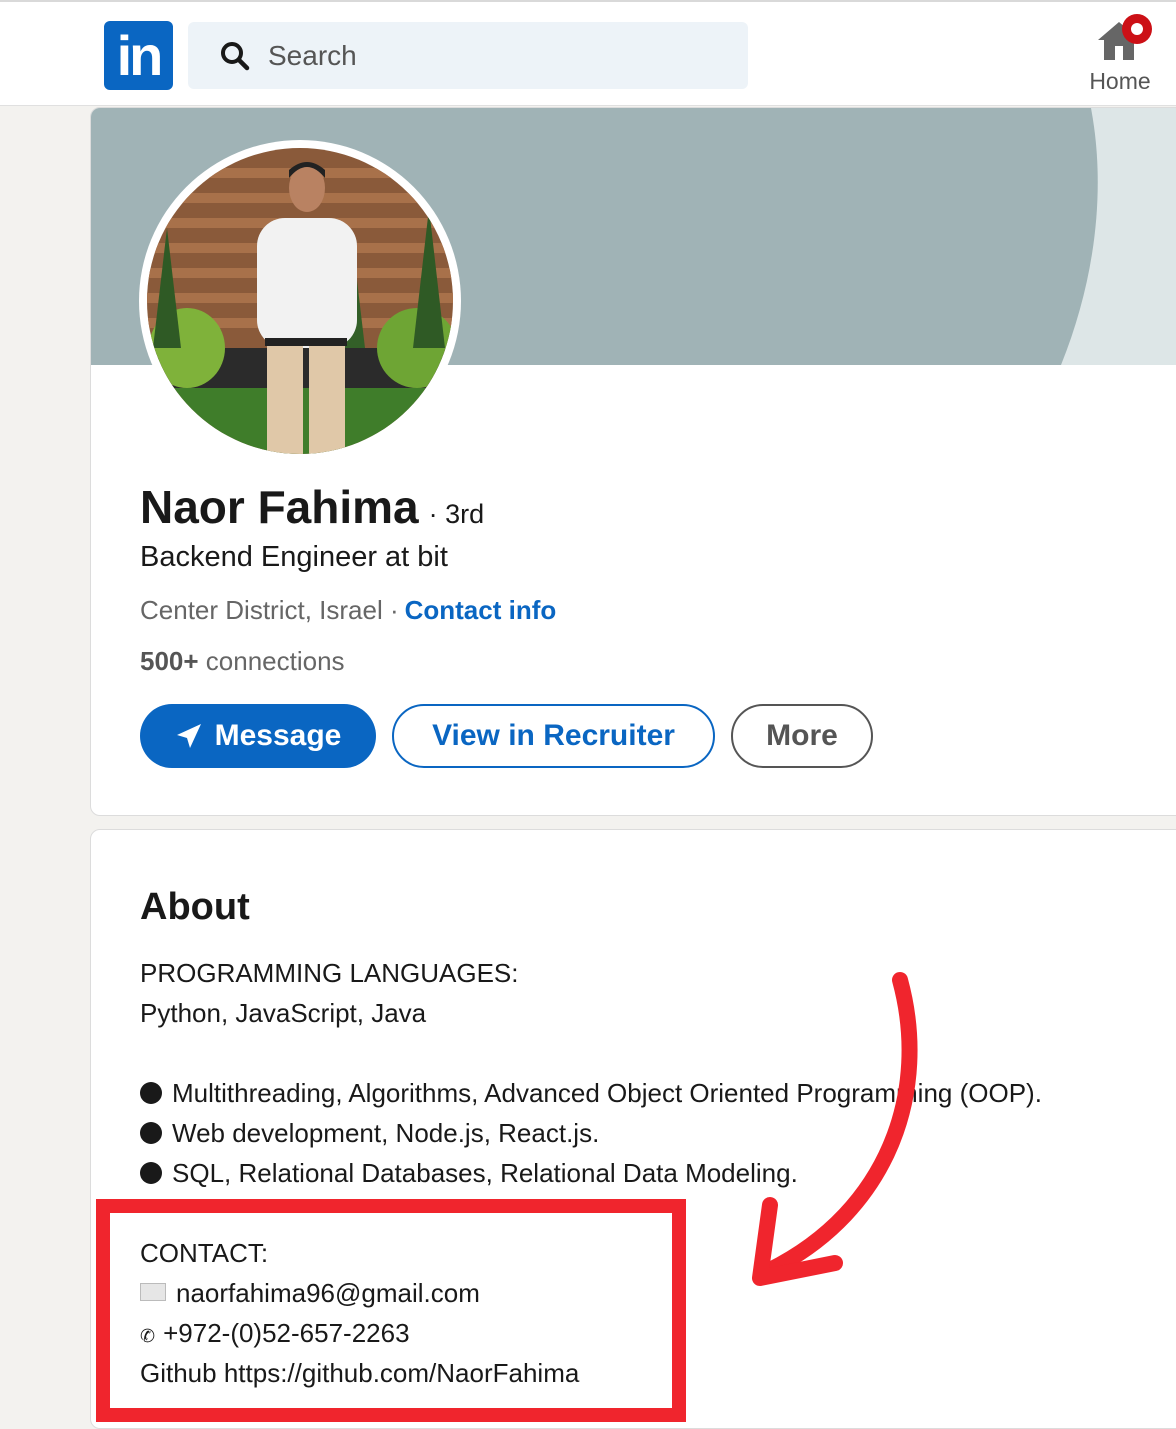 This screenshot has height=1429, width=1176. Describe the element at coordinates (835, 1129) in the screenshot. I see `annotation-arrow` at that location.